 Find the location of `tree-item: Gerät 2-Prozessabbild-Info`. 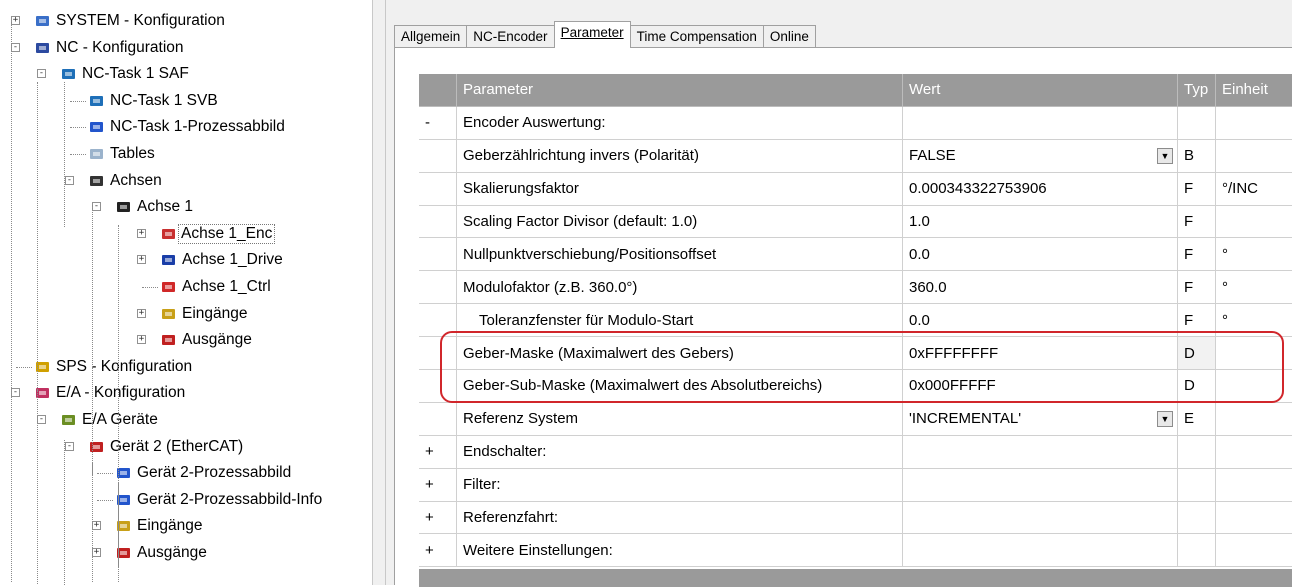

tree-item: Gerät 2-Prozessabbild-Info is located at coordinates (218, 500).